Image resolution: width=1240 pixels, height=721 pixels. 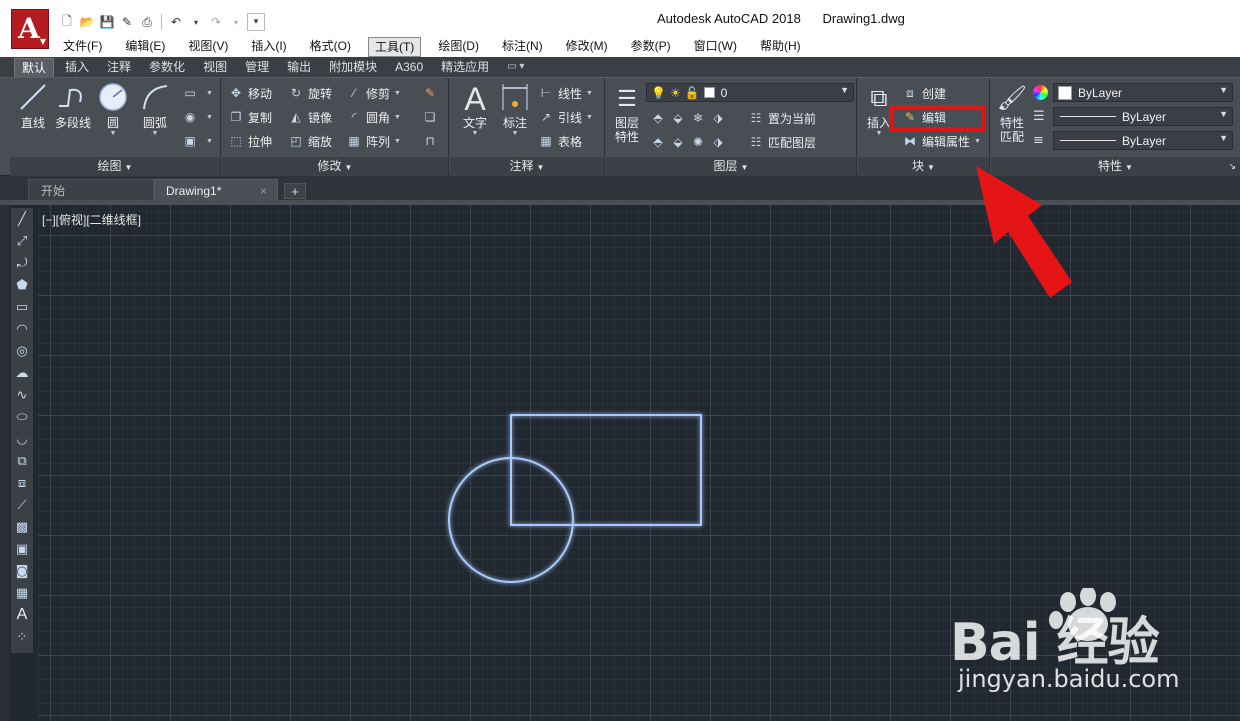 What do you see at coordinates (1024, 232) in the screenshot?
I see `red-arrow-annotation` at bounding box center [1024, 232].